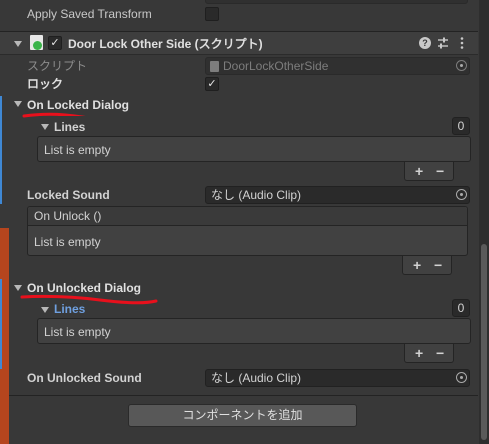 This screenshot has width=489, height=444. What do you see at coordinates (165, 44) in the screenshot?
I see `component-title: Door Lock Other Side (スクリプト)` at bounding box center [165, 44].